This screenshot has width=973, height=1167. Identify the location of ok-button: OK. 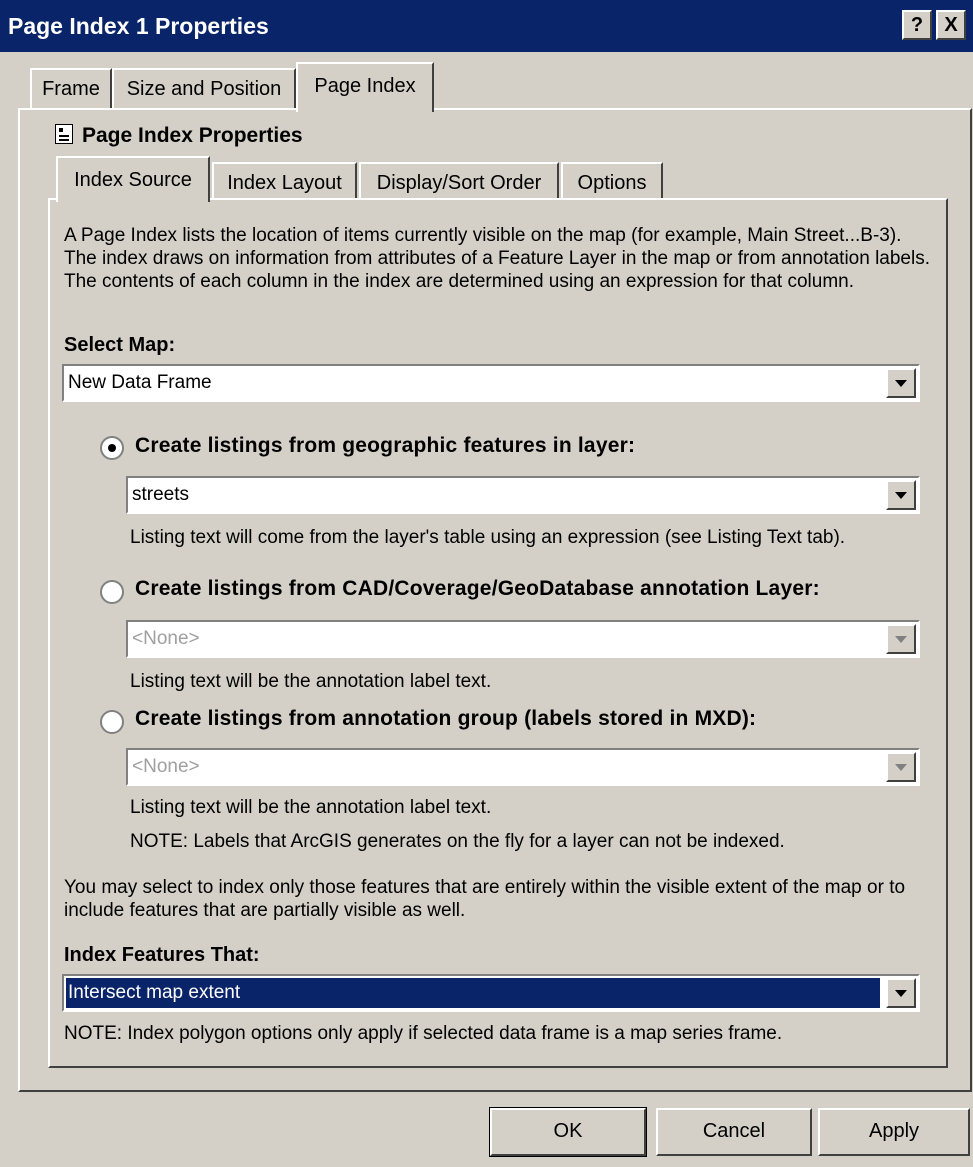
(568, 1132).